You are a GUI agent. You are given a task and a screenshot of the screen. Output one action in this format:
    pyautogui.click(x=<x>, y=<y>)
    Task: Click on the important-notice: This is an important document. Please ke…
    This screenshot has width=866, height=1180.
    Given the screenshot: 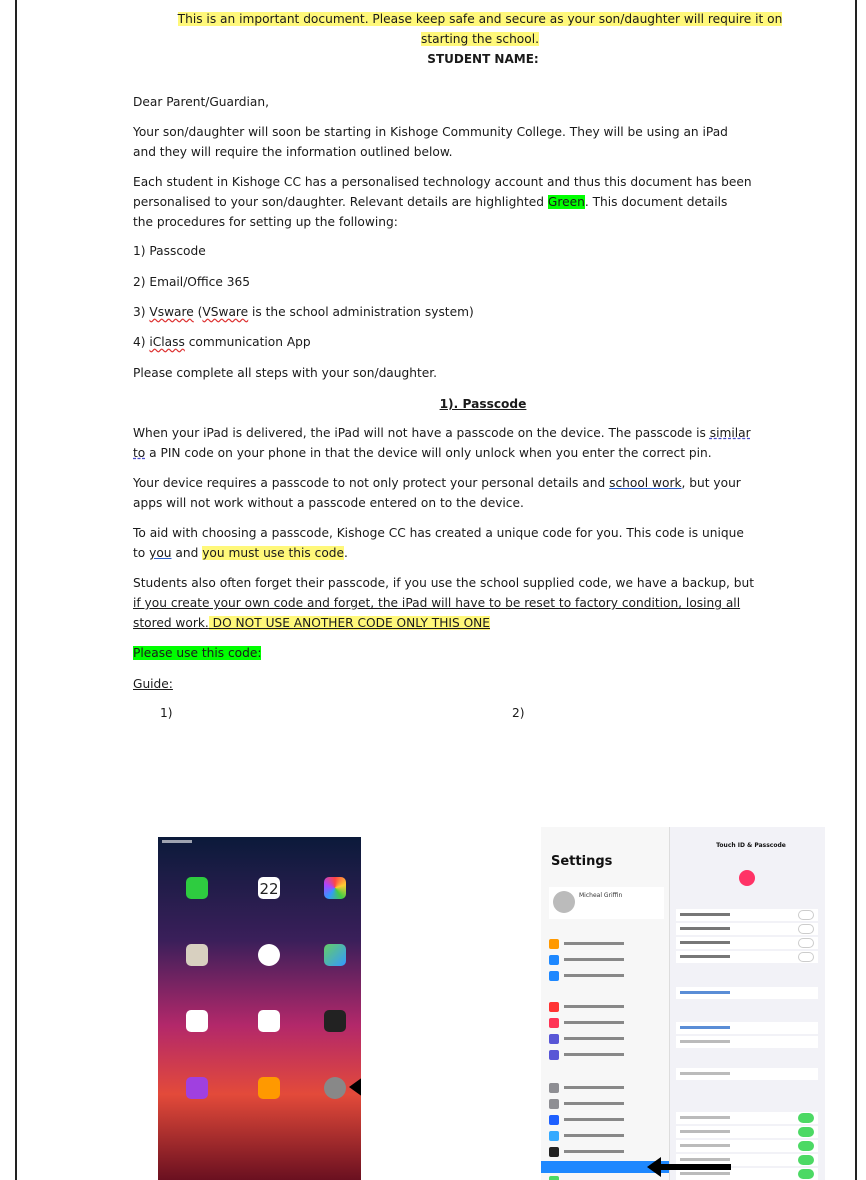 What is the action you would take?
    pyautogui.click(x=480, y=29)
    